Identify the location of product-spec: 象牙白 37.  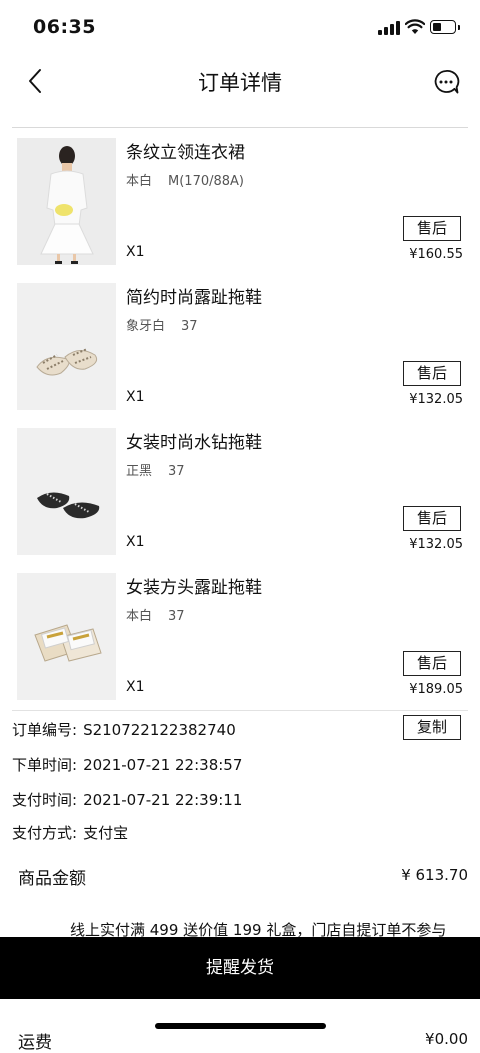
(162, 324).